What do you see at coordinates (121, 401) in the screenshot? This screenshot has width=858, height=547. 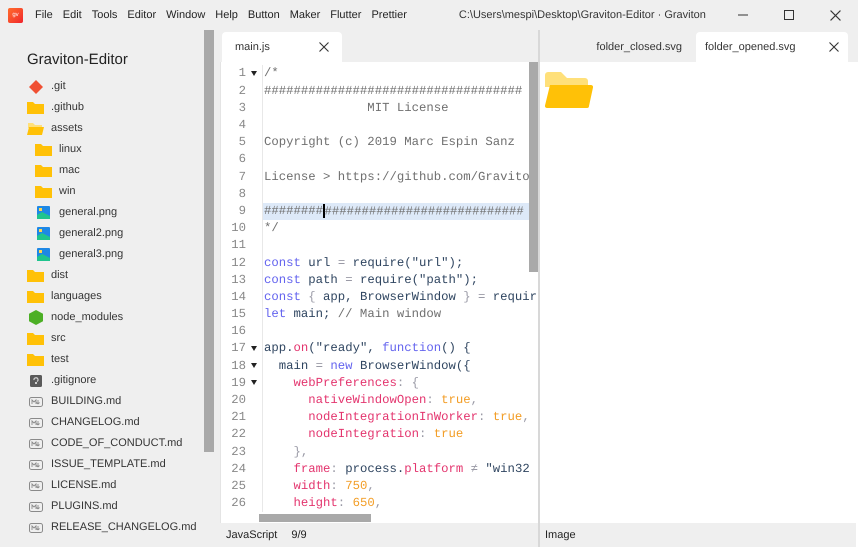 I see `file-tree-item: BUILDING.md` at bounding box center [121, 401].